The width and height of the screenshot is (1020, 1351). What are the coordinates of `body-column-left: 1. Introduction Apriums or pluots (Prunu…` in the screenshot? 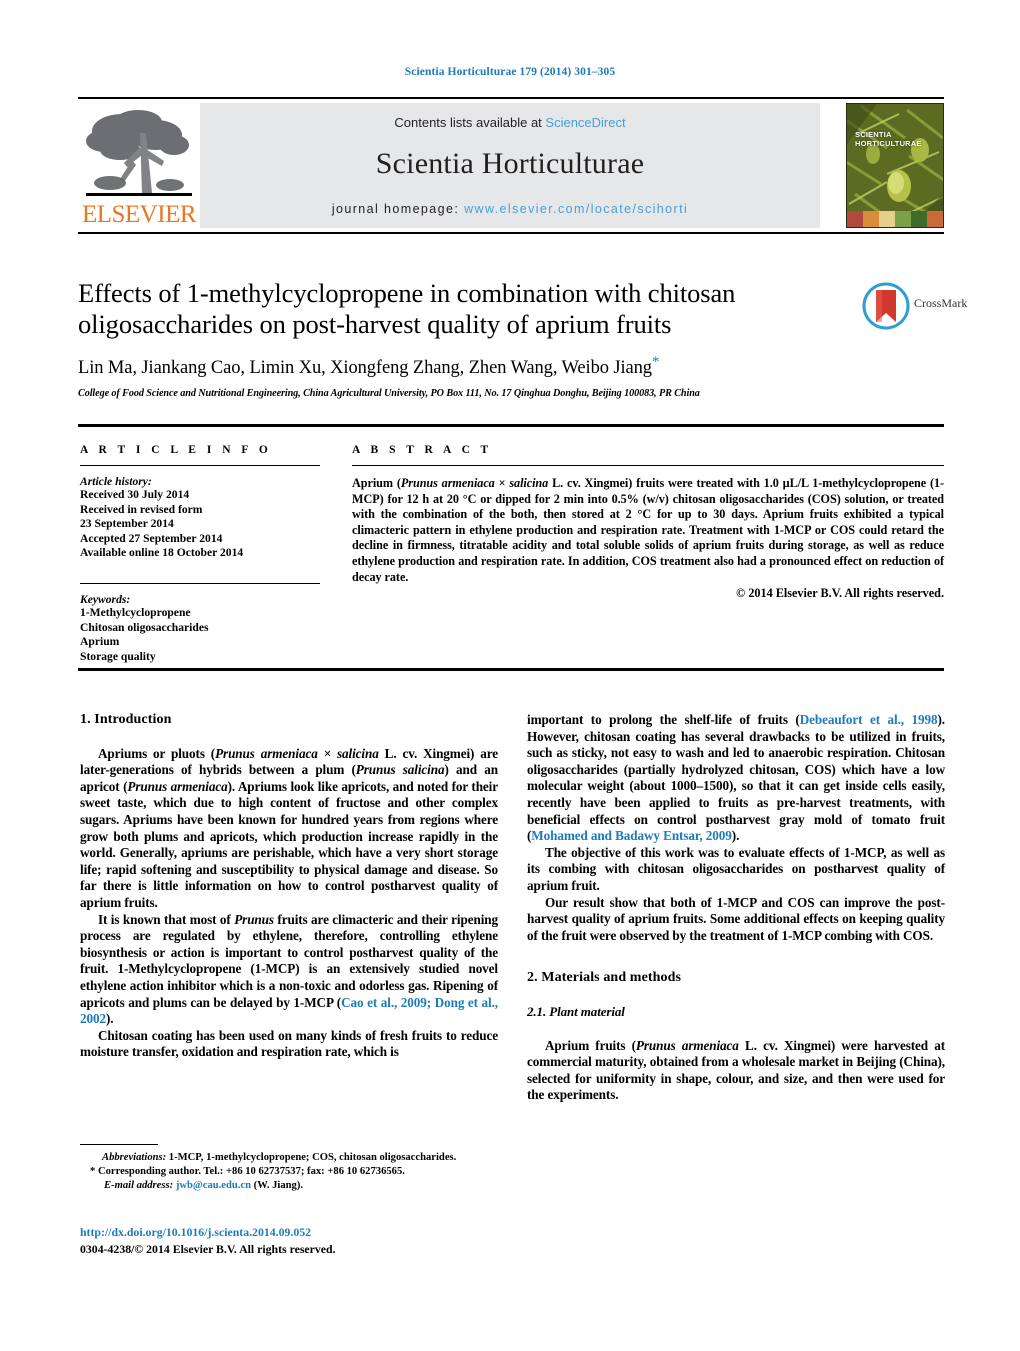 It's located at (289, 886).